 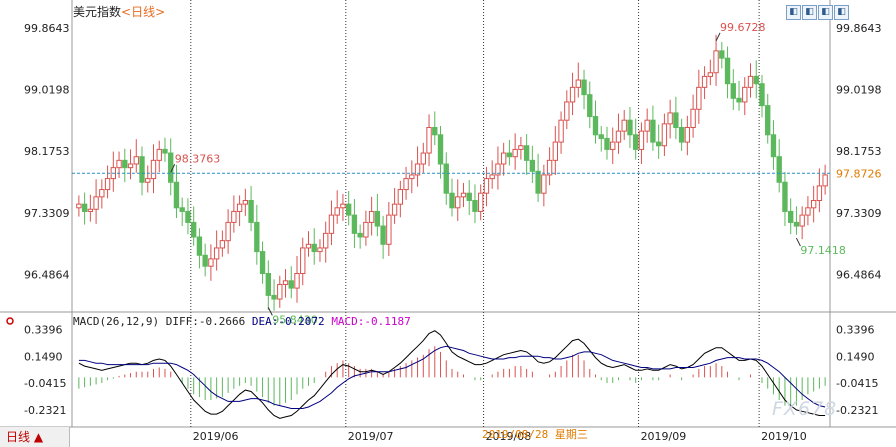 What do you see at coordinates (857, 410) in the screenshot?
I see `macd-axis-label-right: -0.2321` at bounding box center [857, 410].